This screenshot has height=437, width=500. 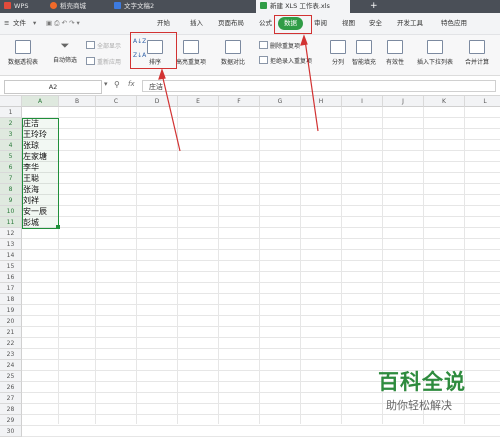 I want to click on annotation-arrows, so click(x=238, y=93).